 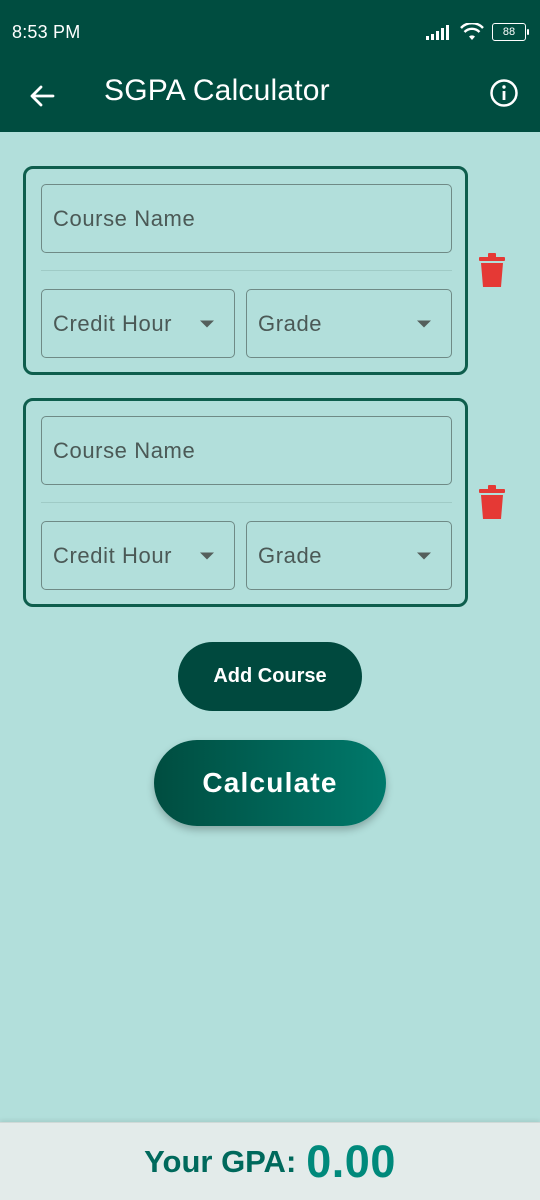 I want to click on gpa-value: 0.00, so click(x=351, y=1161).